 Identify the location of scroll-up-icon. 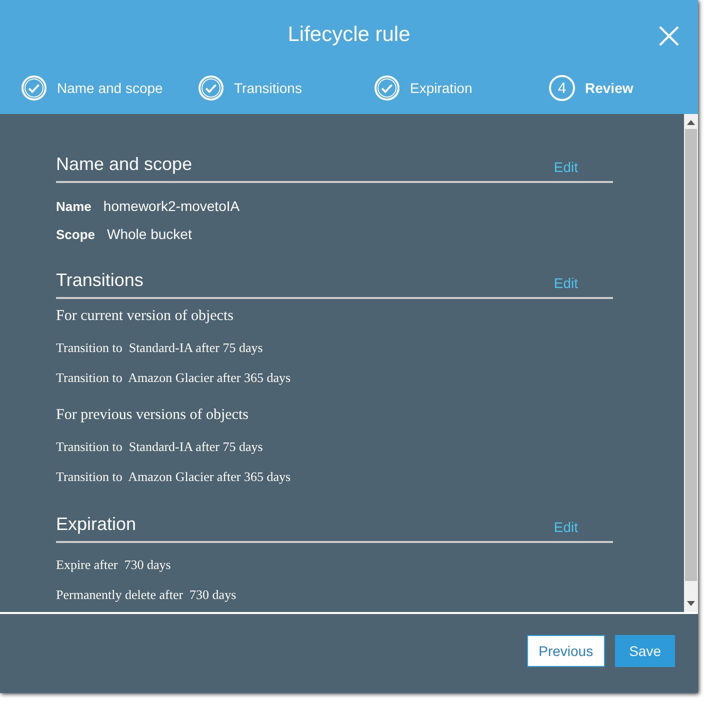
(691, 122).